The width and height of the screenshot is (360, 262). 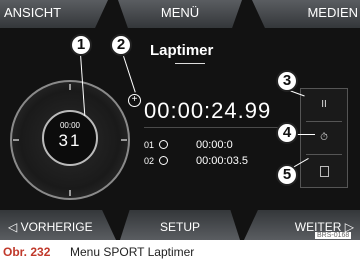 I want to click on dial-time: 00:00, so click(x=70, y=125).